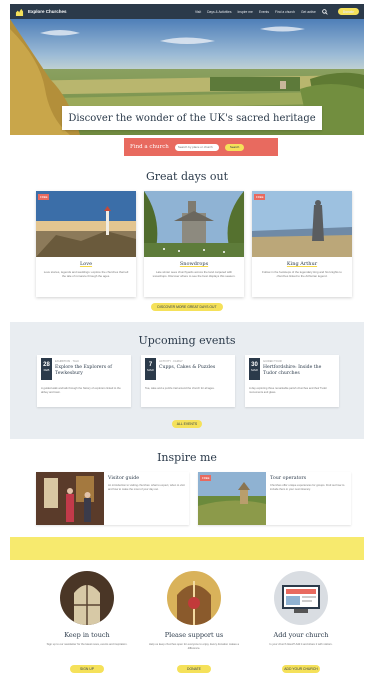  I want to click on donate-button: Donate, so click(348, 11).